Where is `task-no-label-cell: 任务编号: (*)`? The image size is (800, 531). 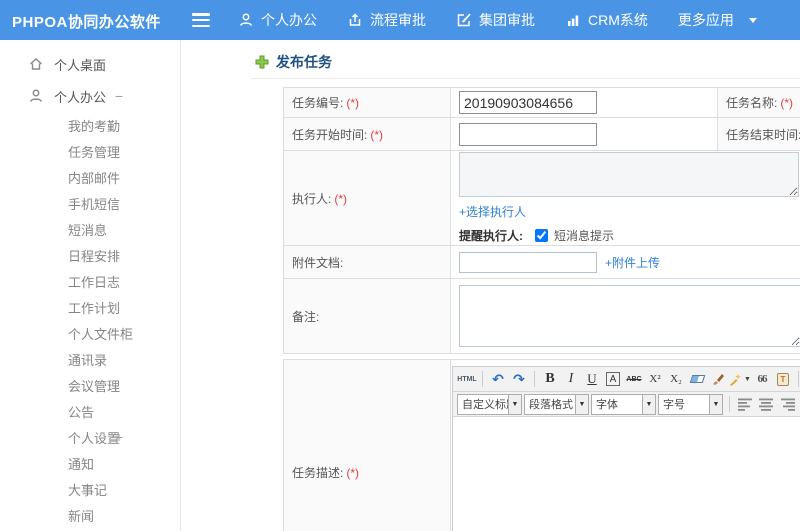
task-no-label-cell: 任务编号: (*) is located at coordinates (367, 102).